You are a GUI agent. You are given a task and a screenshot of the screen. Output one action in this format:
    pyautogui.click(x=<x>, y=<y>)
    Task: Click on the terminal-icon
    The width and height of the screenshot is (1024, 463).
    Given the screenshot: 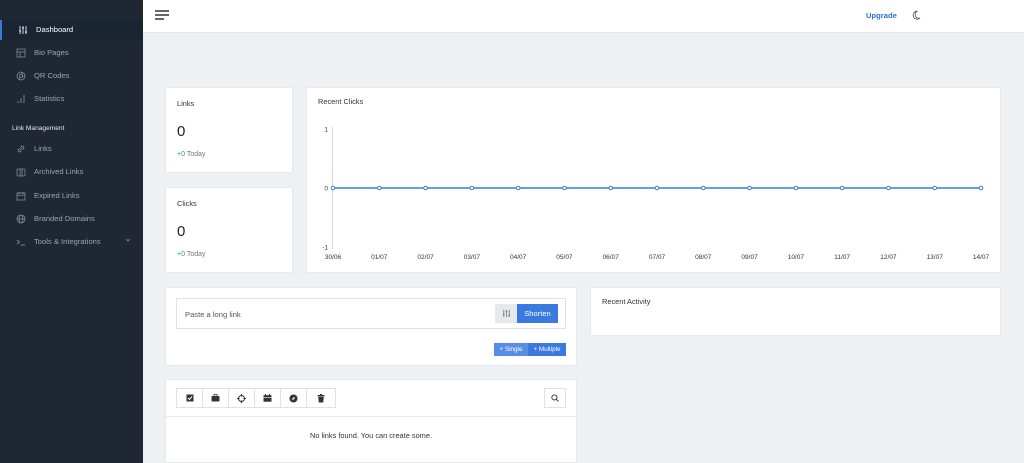 What is the action you would take?
    pyautogui.click(x=20, y=242)
    